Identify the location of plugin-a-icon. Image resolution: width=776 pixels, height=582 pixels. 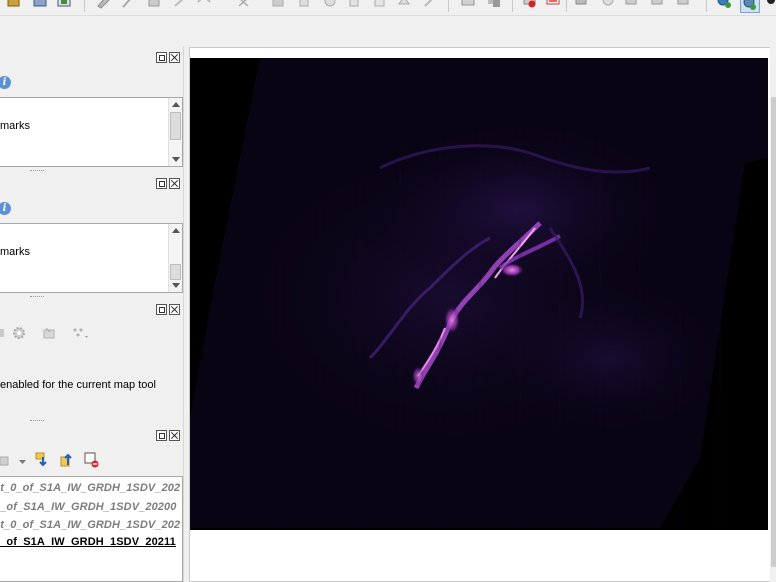
(582, 5).